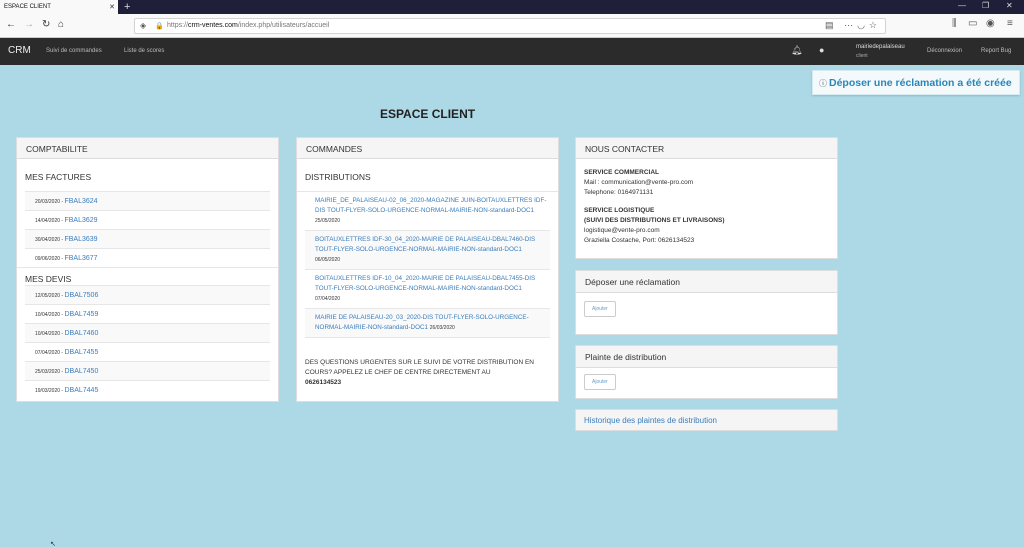 Image resolution: width=1024 pixels, height=547 pixels. Describe the element at coordinates (850, 25) in the screenshot. I see `more-icon: ⋯` at that location.